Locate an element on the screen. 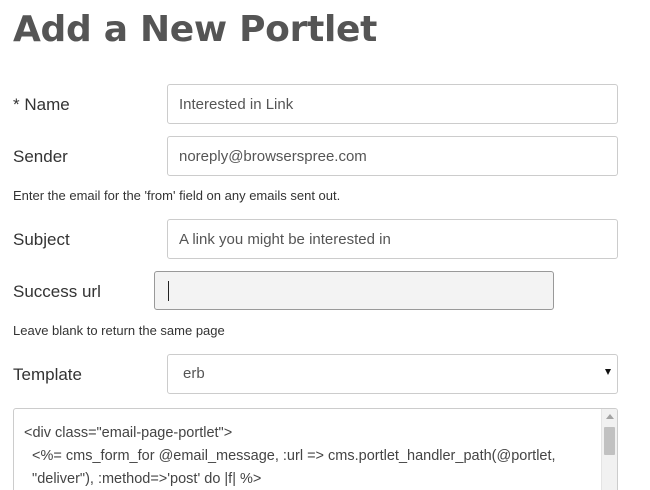 The image size is (650, 490). success-url-input is located at coordinates (354, 290).